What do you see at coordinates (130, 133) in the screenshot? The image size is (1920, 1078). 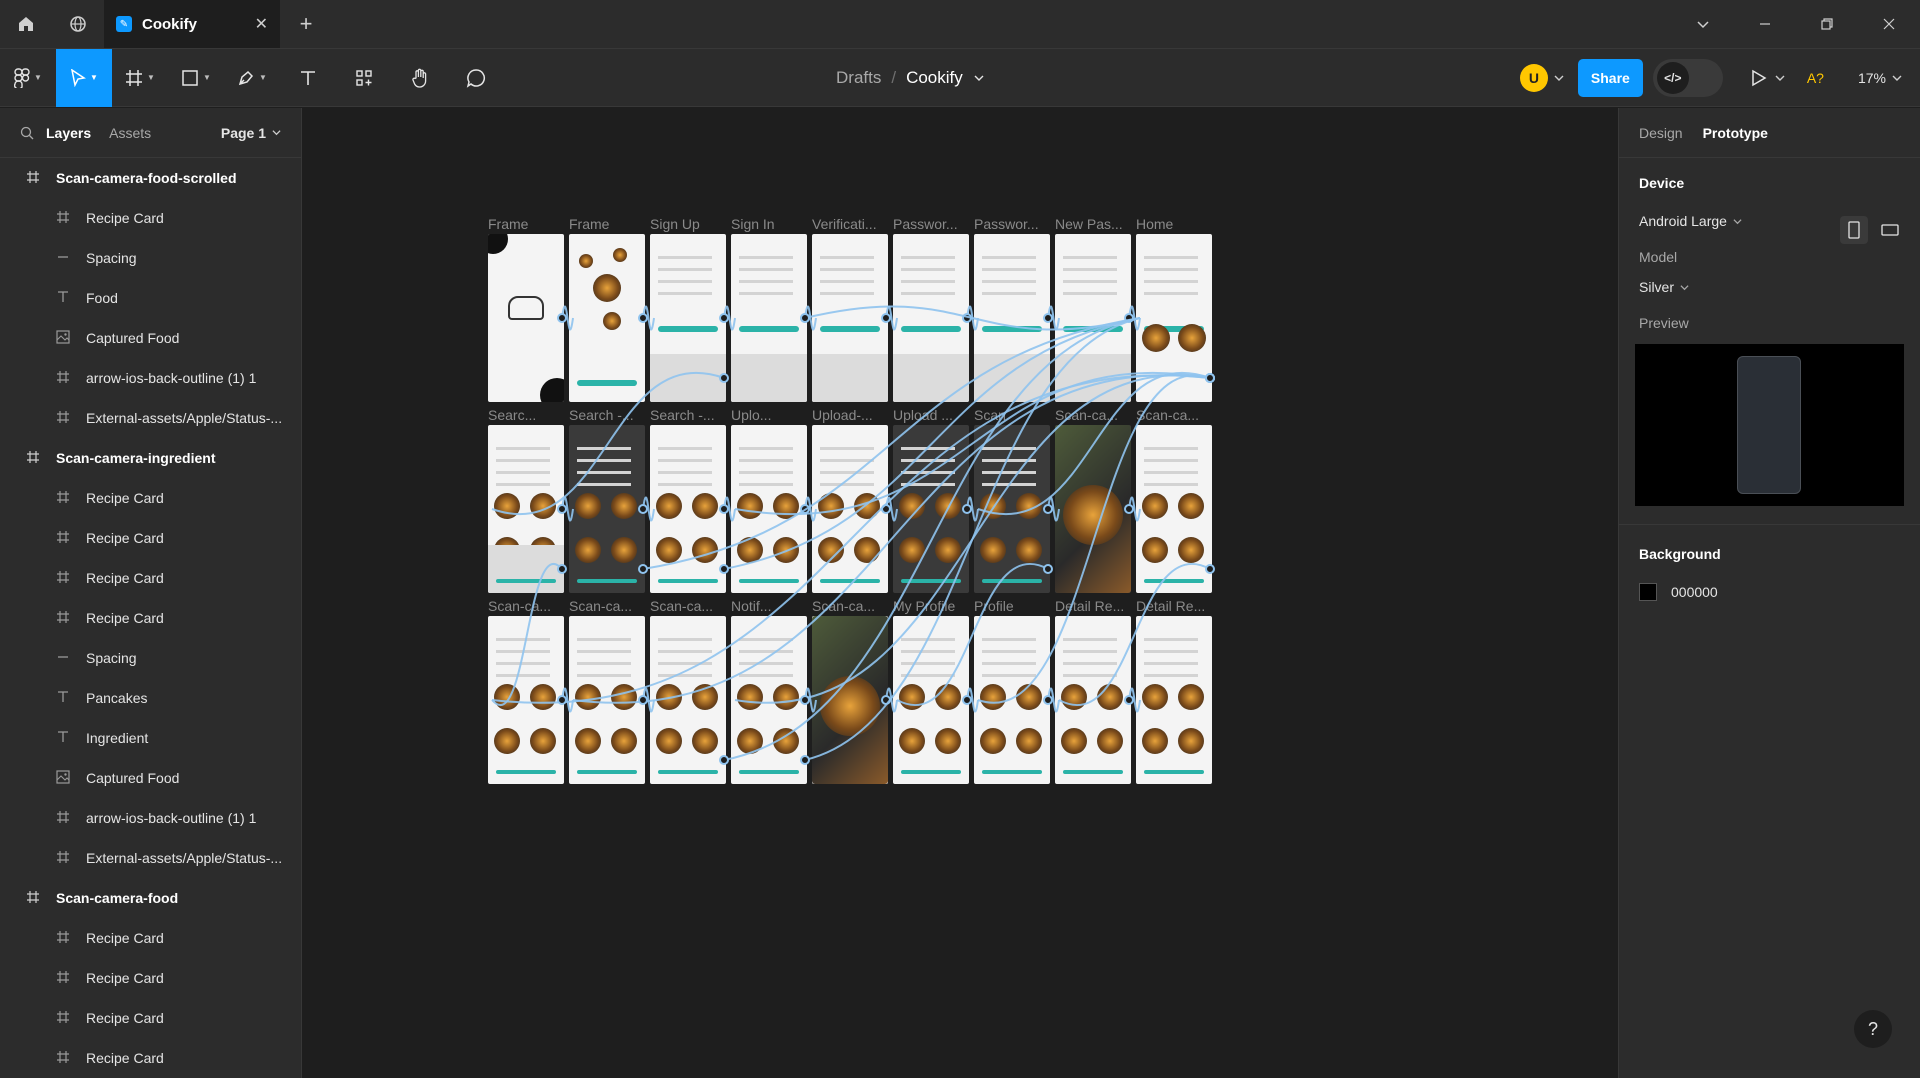 I see `tab-assets: Assets` at bounding box center [130, 133].